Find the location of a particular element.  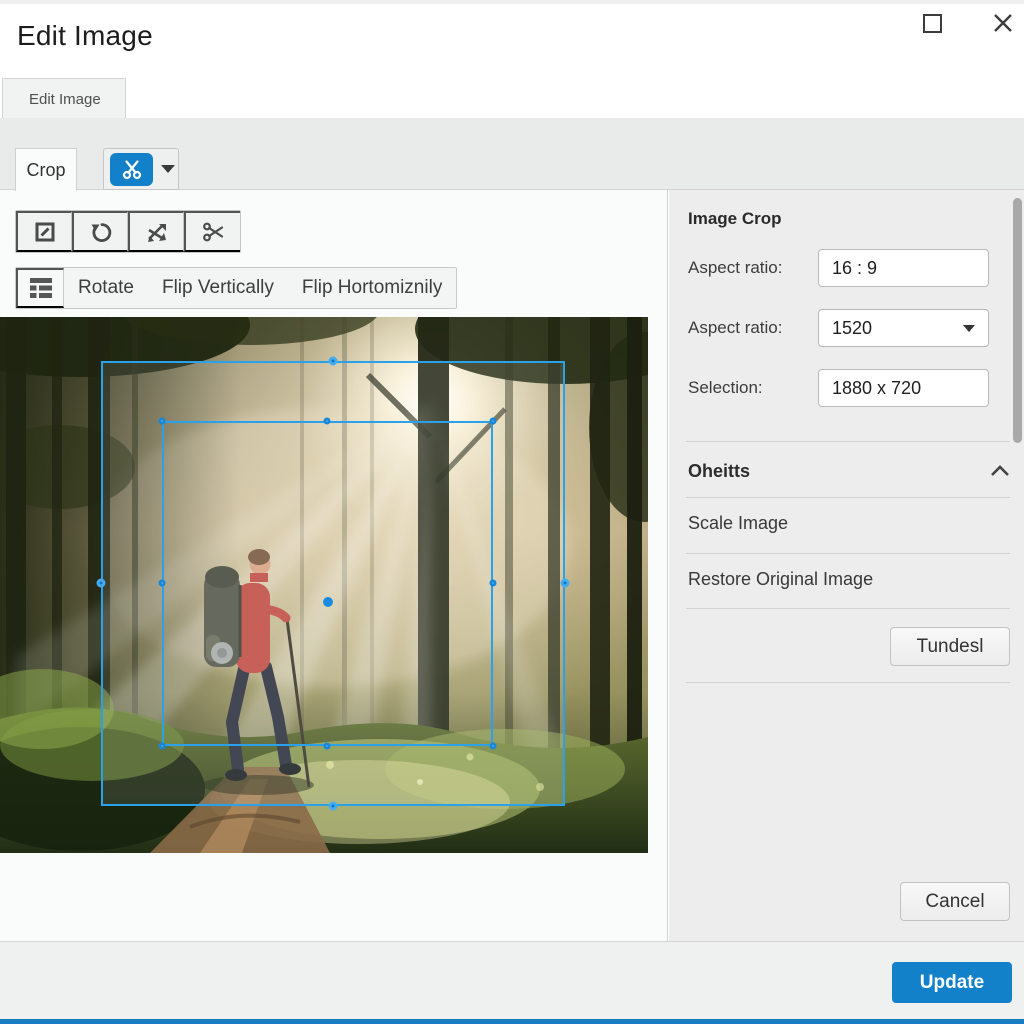

crop-handle-outer-top is located at coordinates (333, 361).